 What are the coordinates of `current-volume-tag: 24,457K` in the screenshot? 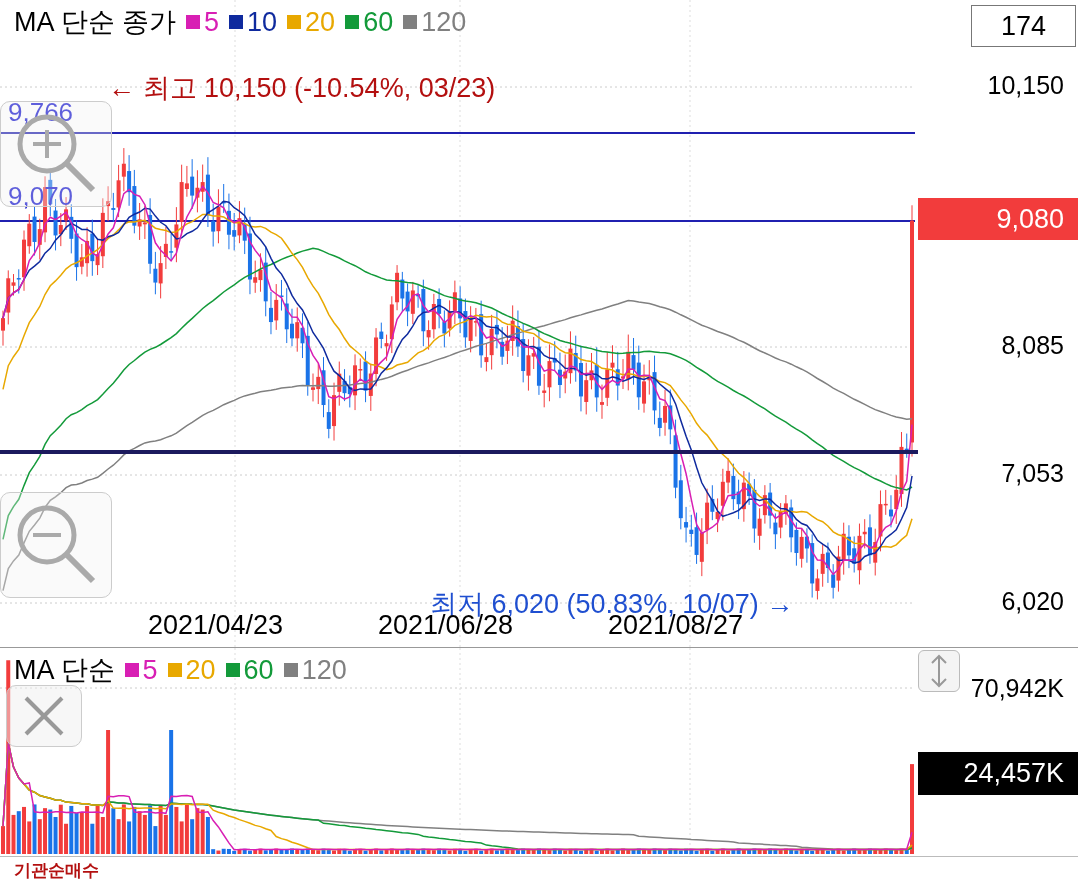 It's located at (998, 773).